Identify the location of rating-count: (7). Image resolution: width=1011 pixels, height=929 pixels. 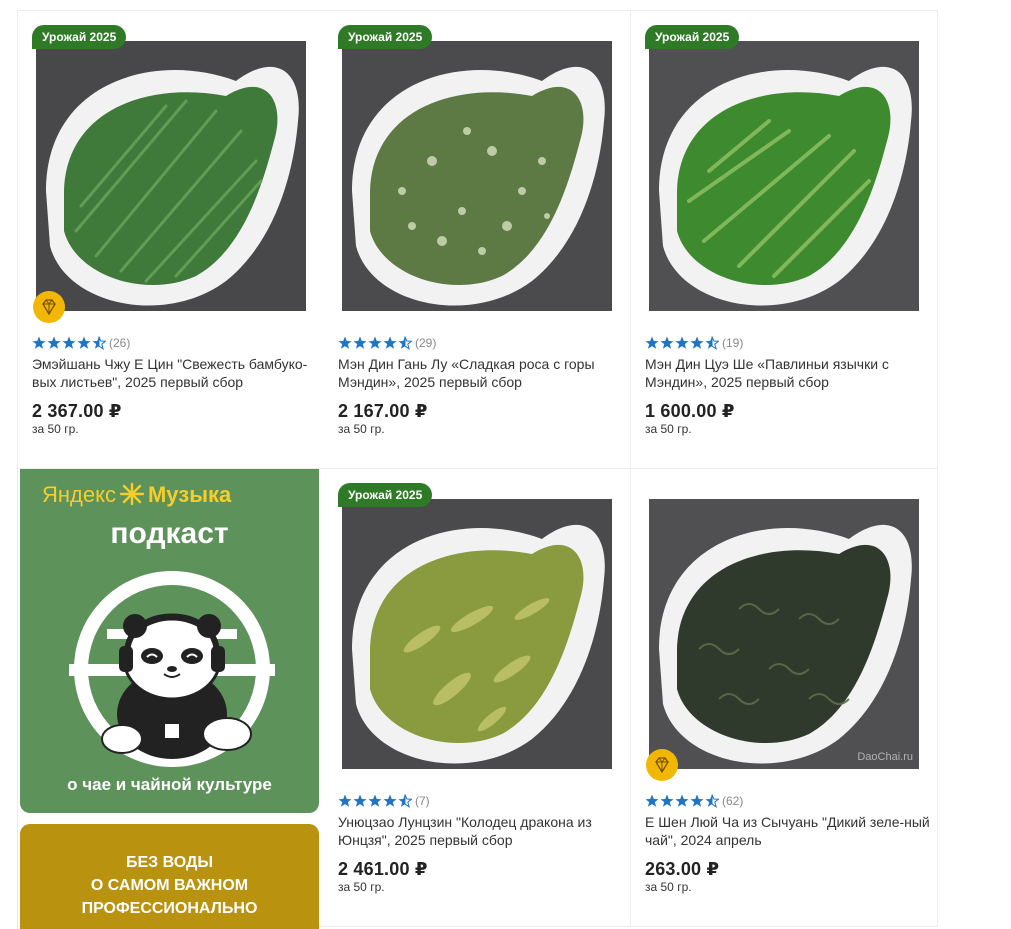
(422, 801).